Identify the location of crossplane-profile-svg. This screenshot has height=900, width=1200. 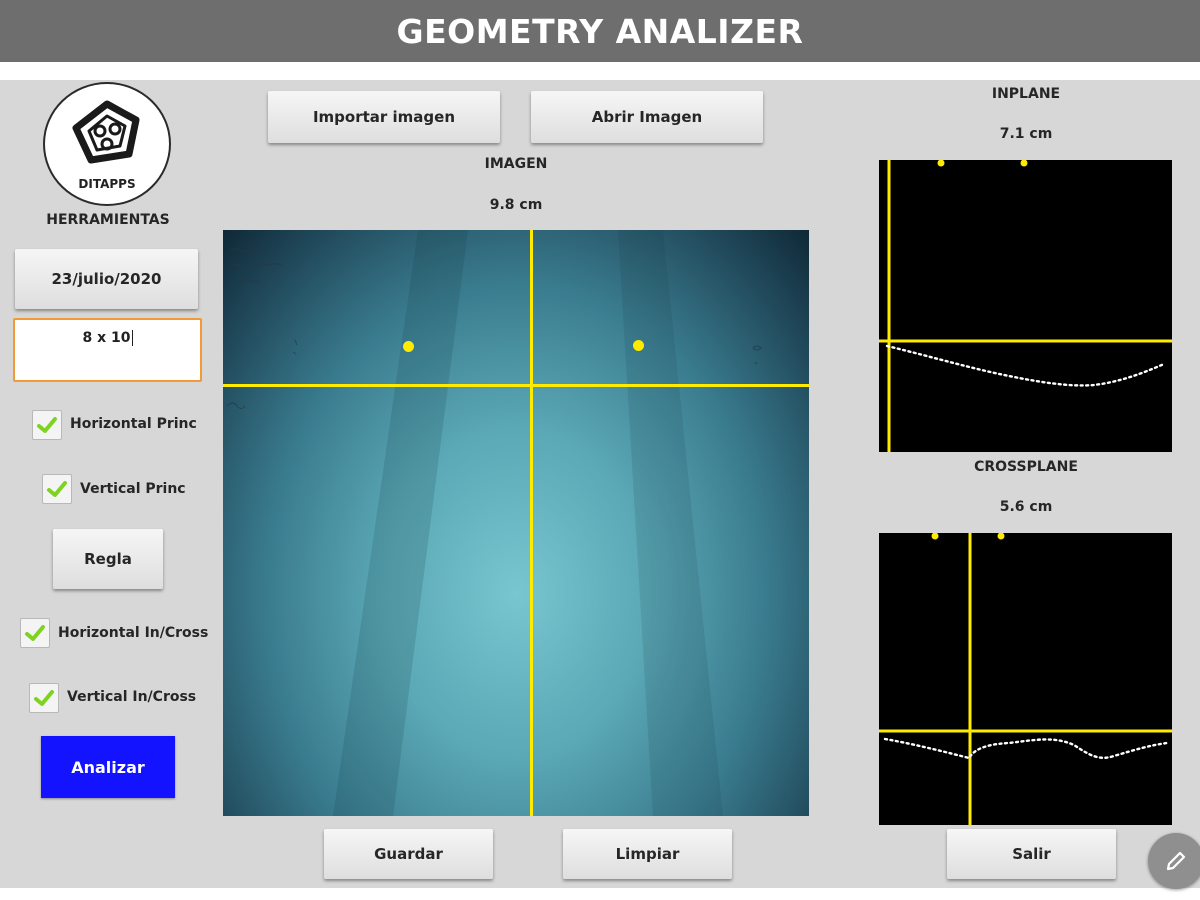
(1025, 679).